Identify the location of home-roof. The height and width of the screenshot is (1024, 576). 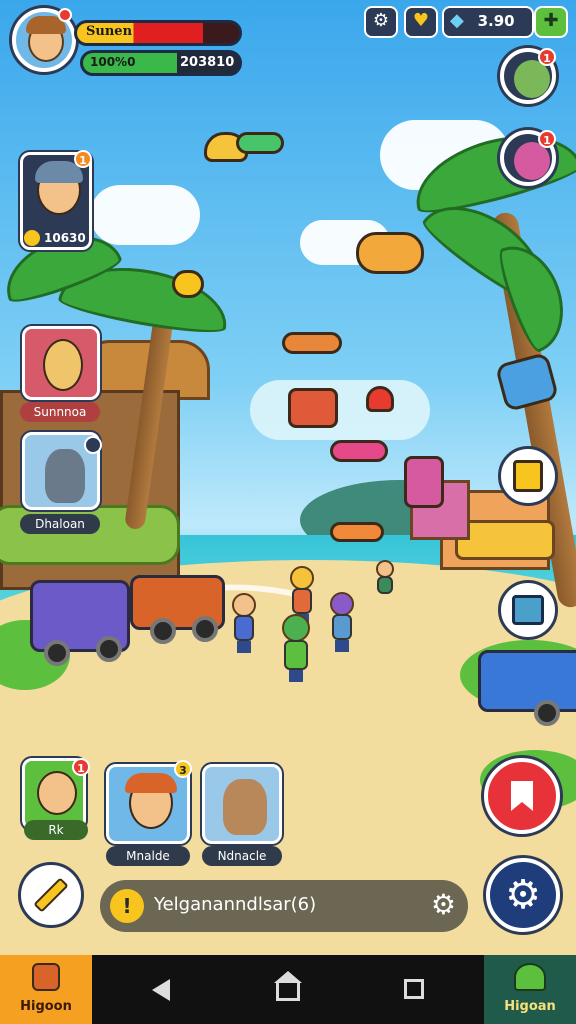
(288, 977).